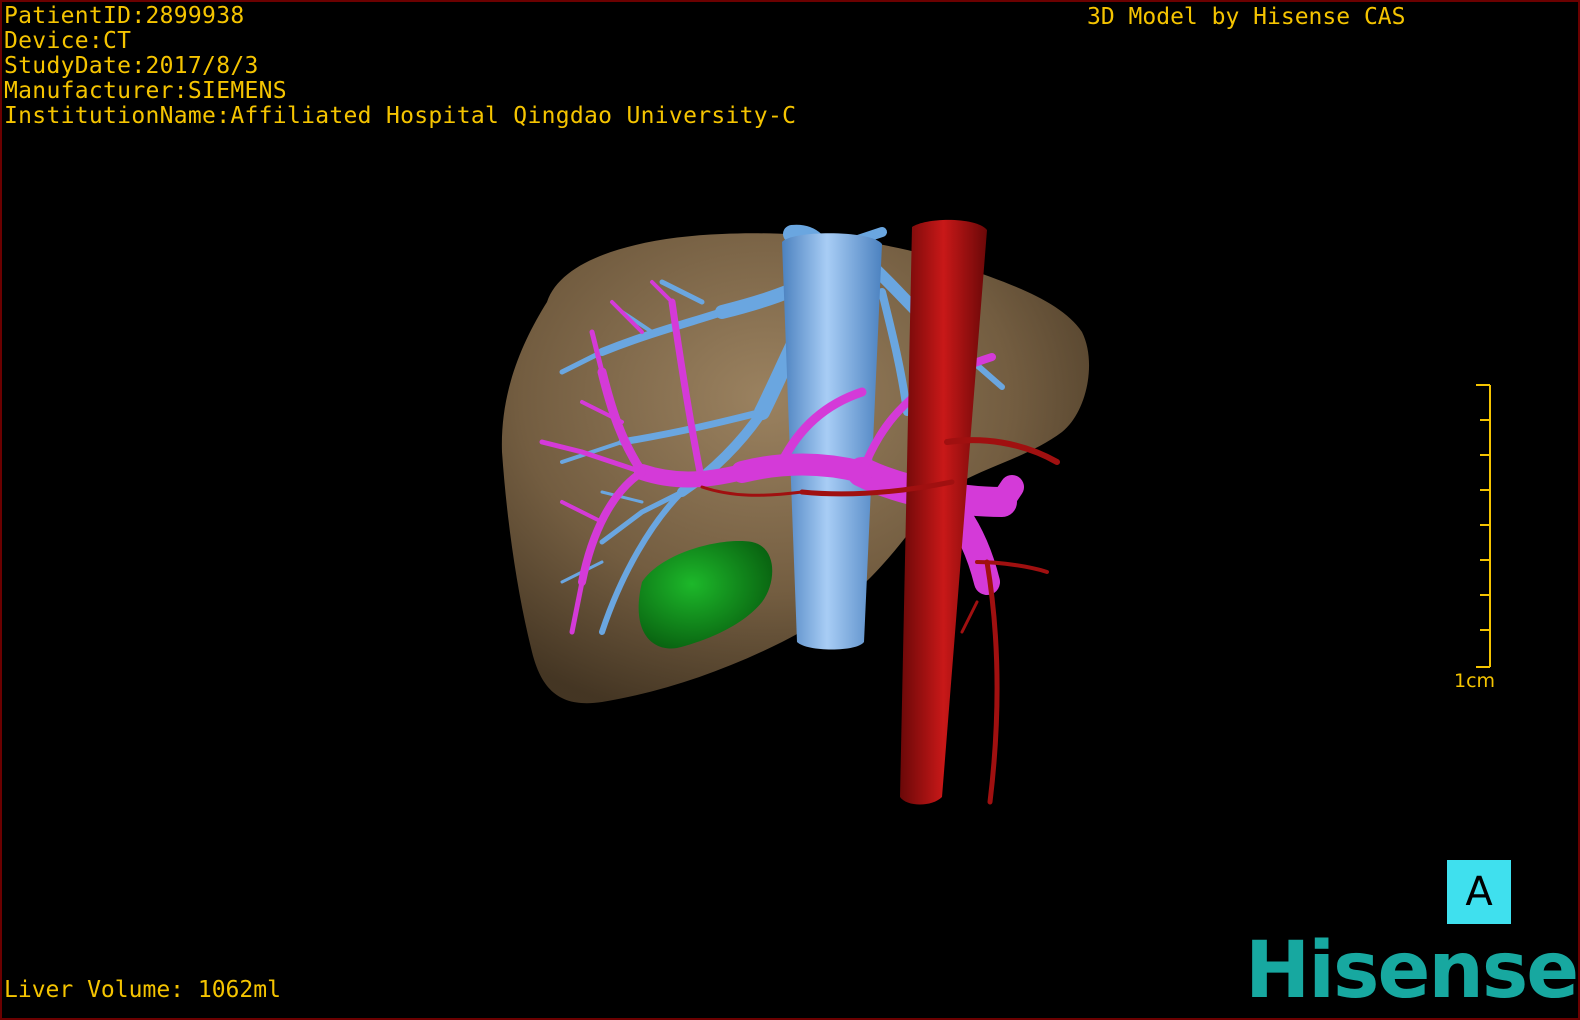 Image resolution: width=1580 pixels, height=1020 pixels. What do you see at coordinates (1411, 971) in the screenshot?
I see `hisense-logo: Hisense` at bounding box center [1411, 971].